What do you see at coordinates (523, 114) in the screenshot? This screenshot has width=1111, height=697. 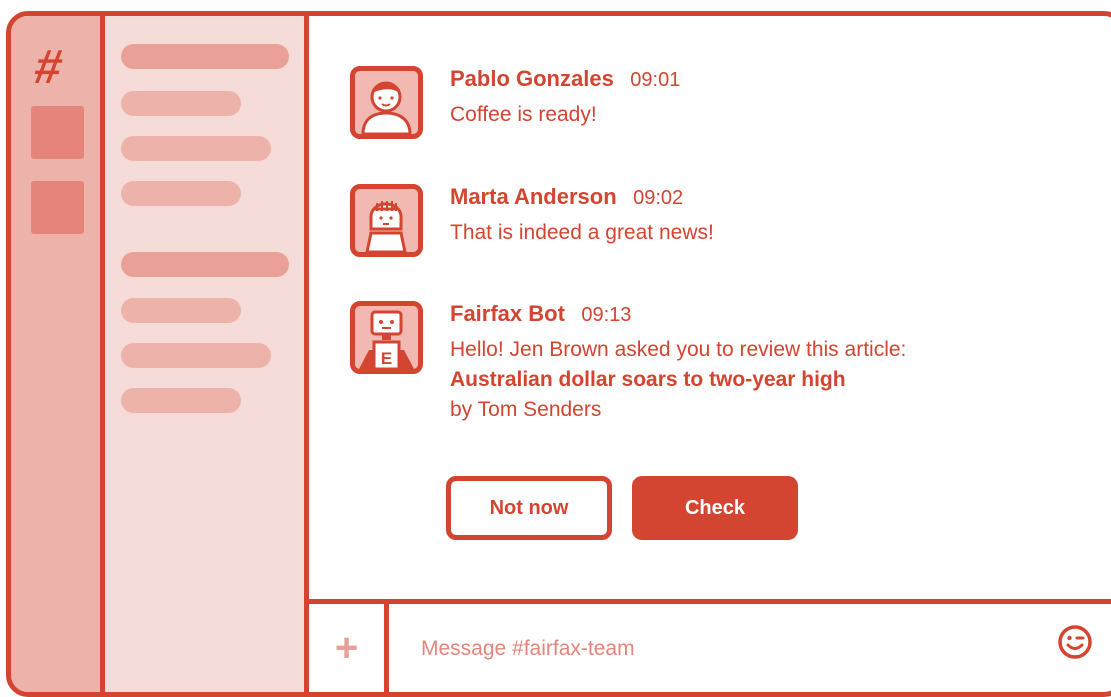 I see `message-text: Coffee is ready!` at bounding box center [523, 114].